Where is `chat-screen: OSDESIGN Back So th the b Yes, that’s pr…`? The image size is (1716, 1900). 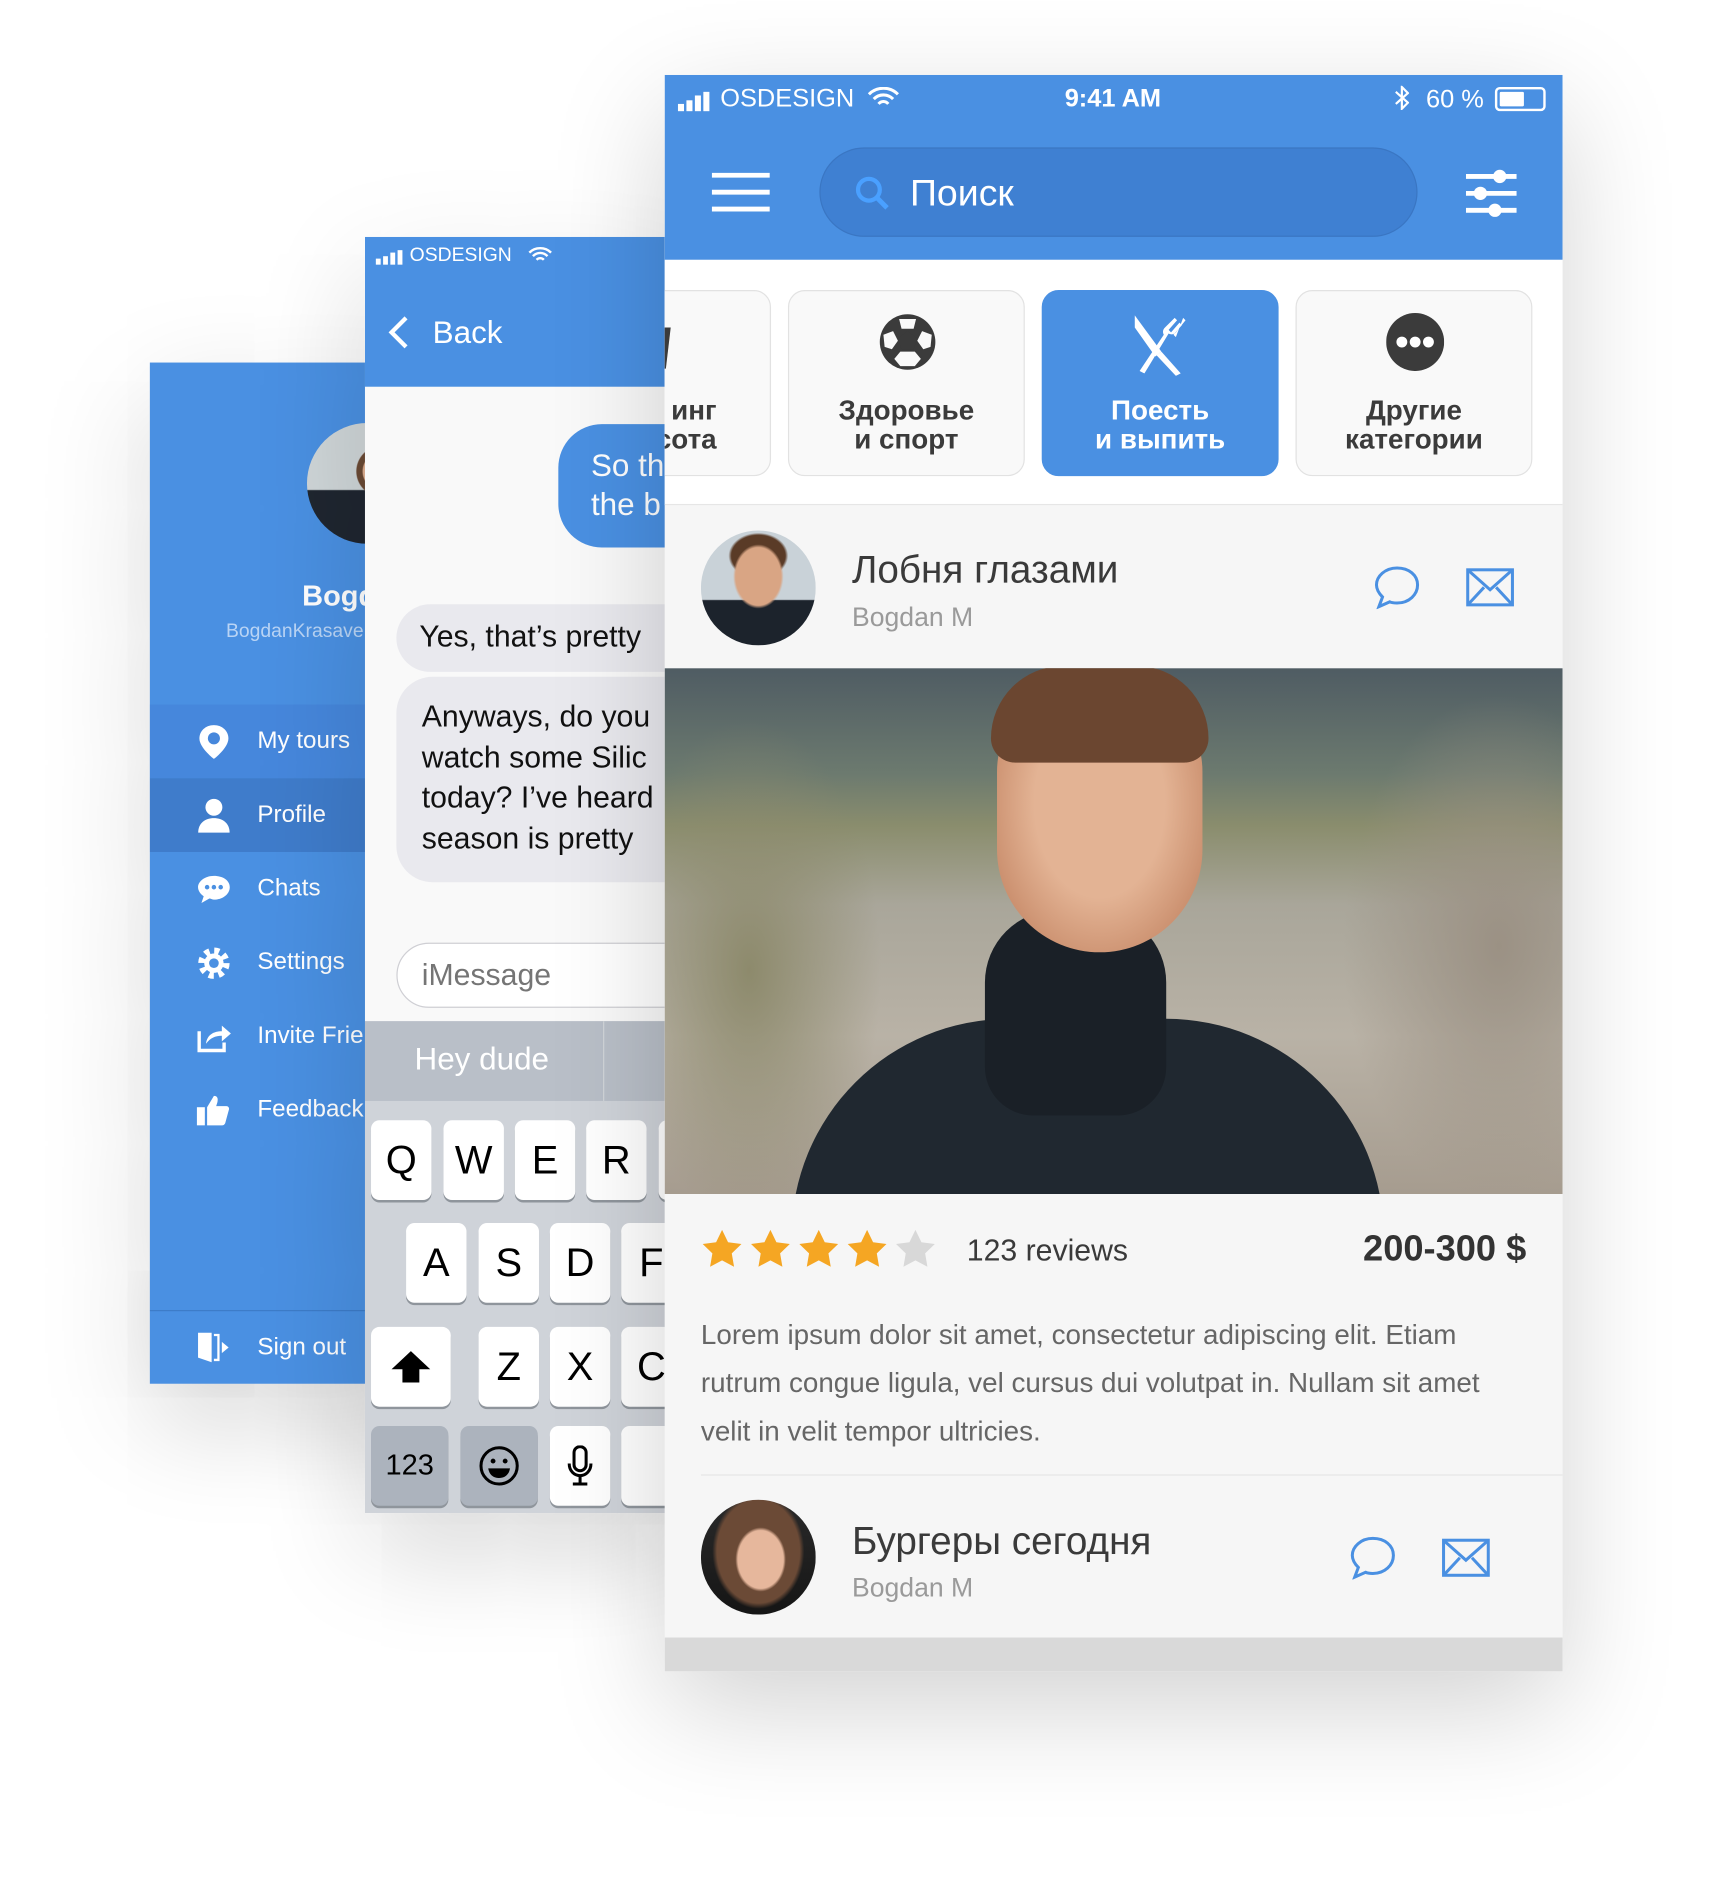 chat-screen: OSDESIGN Back So th the b Yes, that’s pr… is located at coordinates (522, 875).